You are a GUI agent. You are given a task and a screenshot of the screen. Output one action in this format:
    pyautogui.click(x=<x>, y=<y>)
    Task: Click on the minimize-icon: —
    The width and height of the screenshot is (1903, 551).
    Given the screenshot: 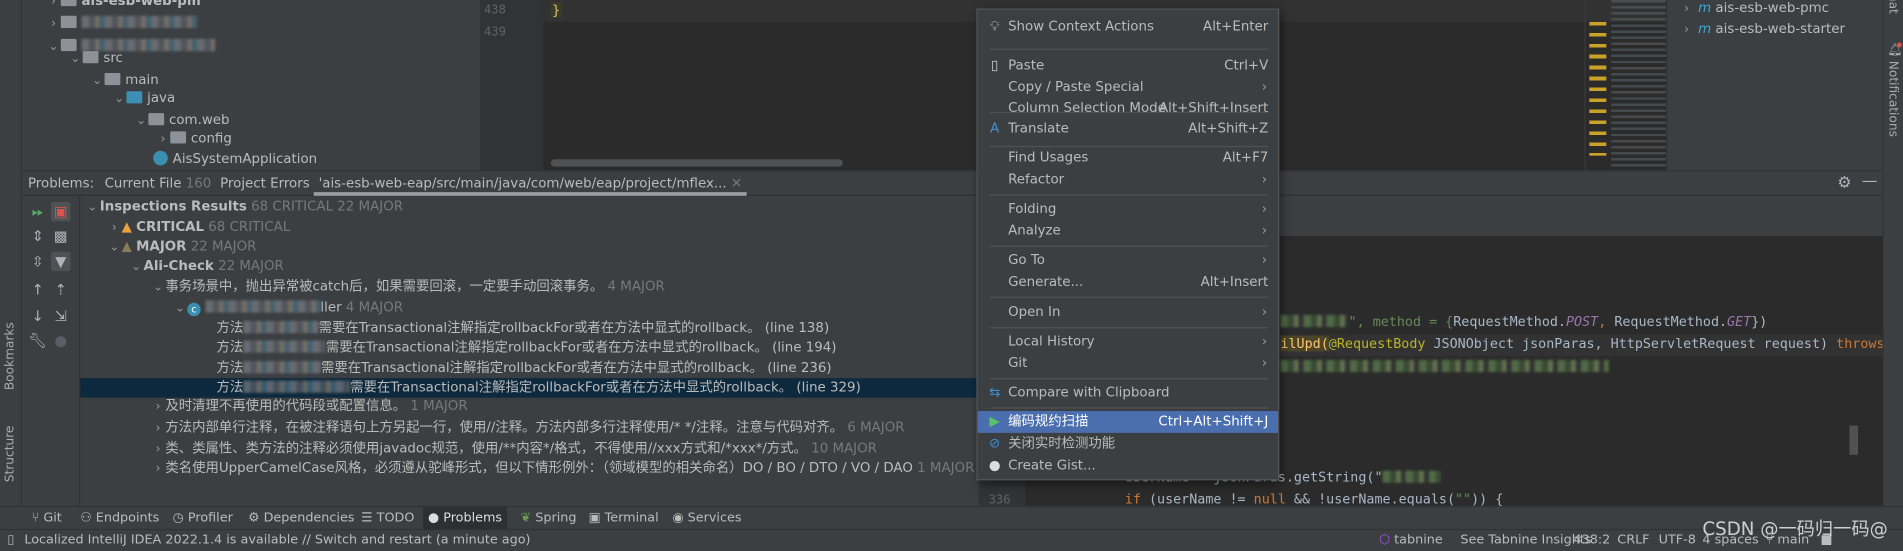 What is the action you would take?
    pyautogui.click(x=1870, y=182)
    